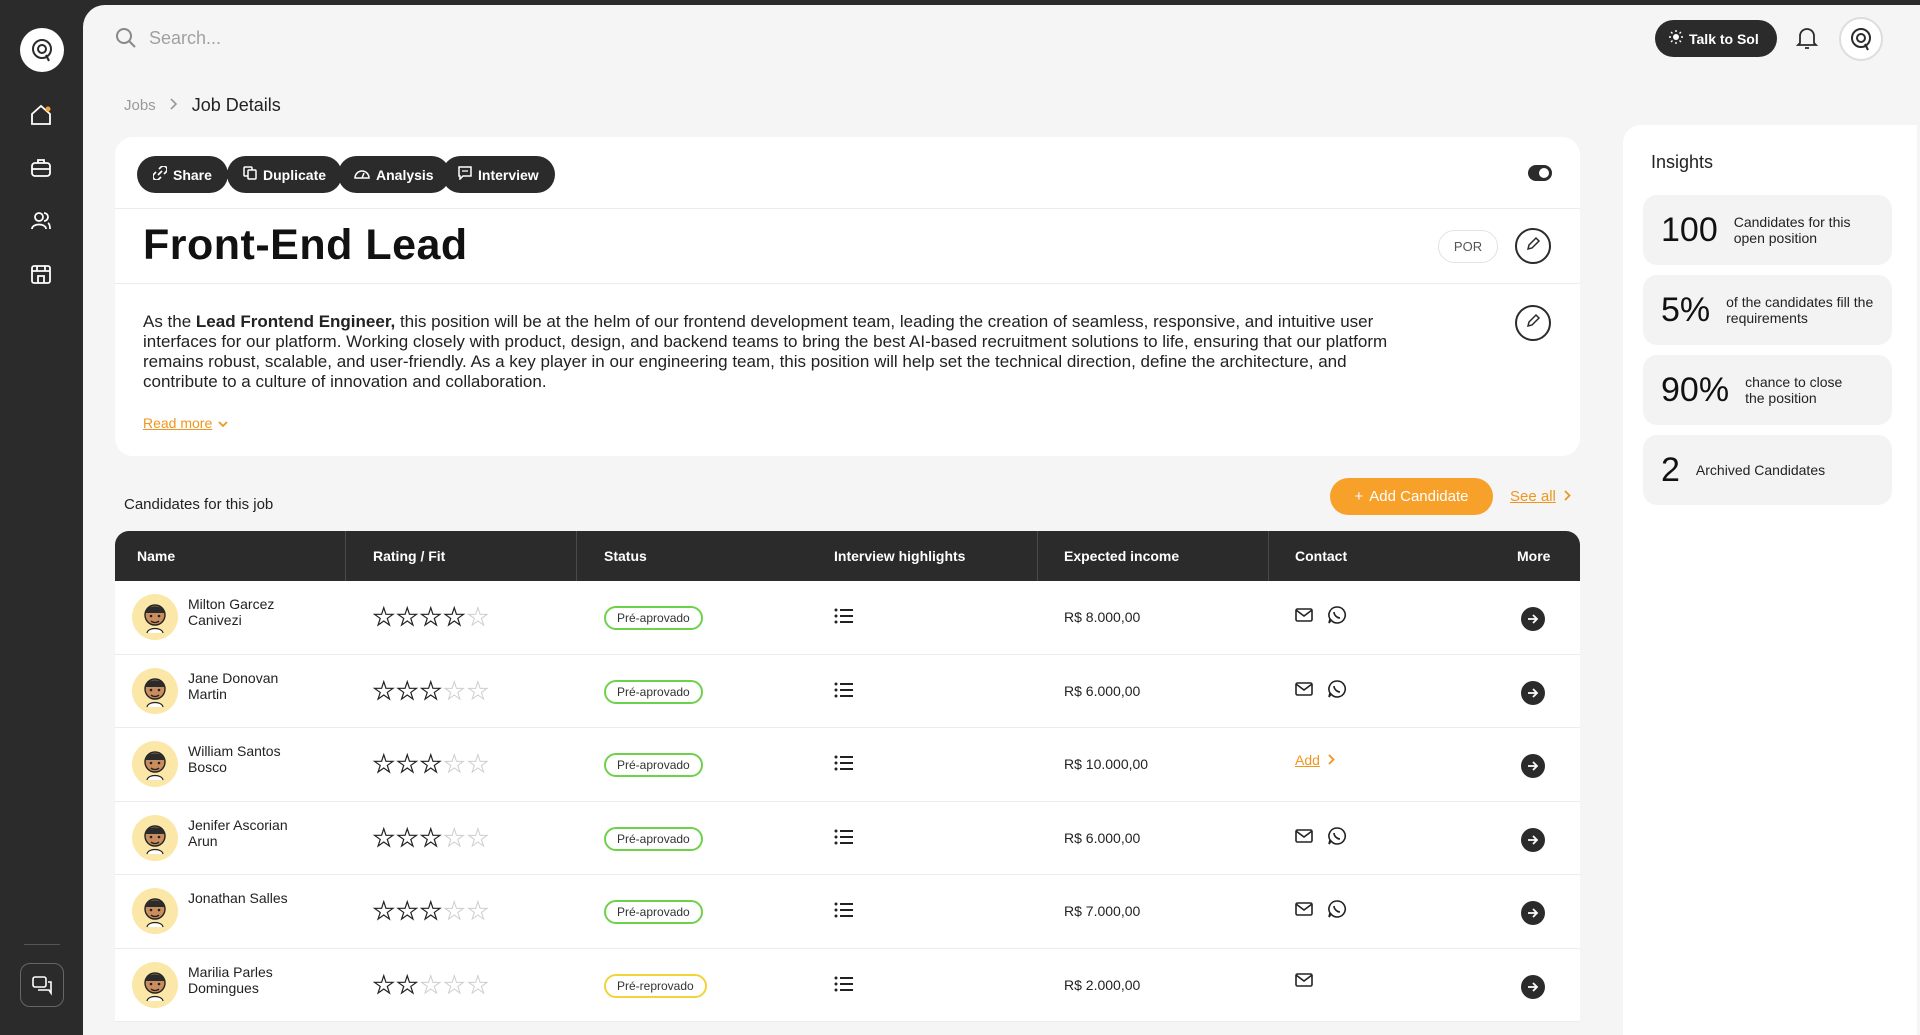  What do you see at coordinates (156, 556) in the screenshot?
I see `column-name: Name` at bounding box center [156, 556].